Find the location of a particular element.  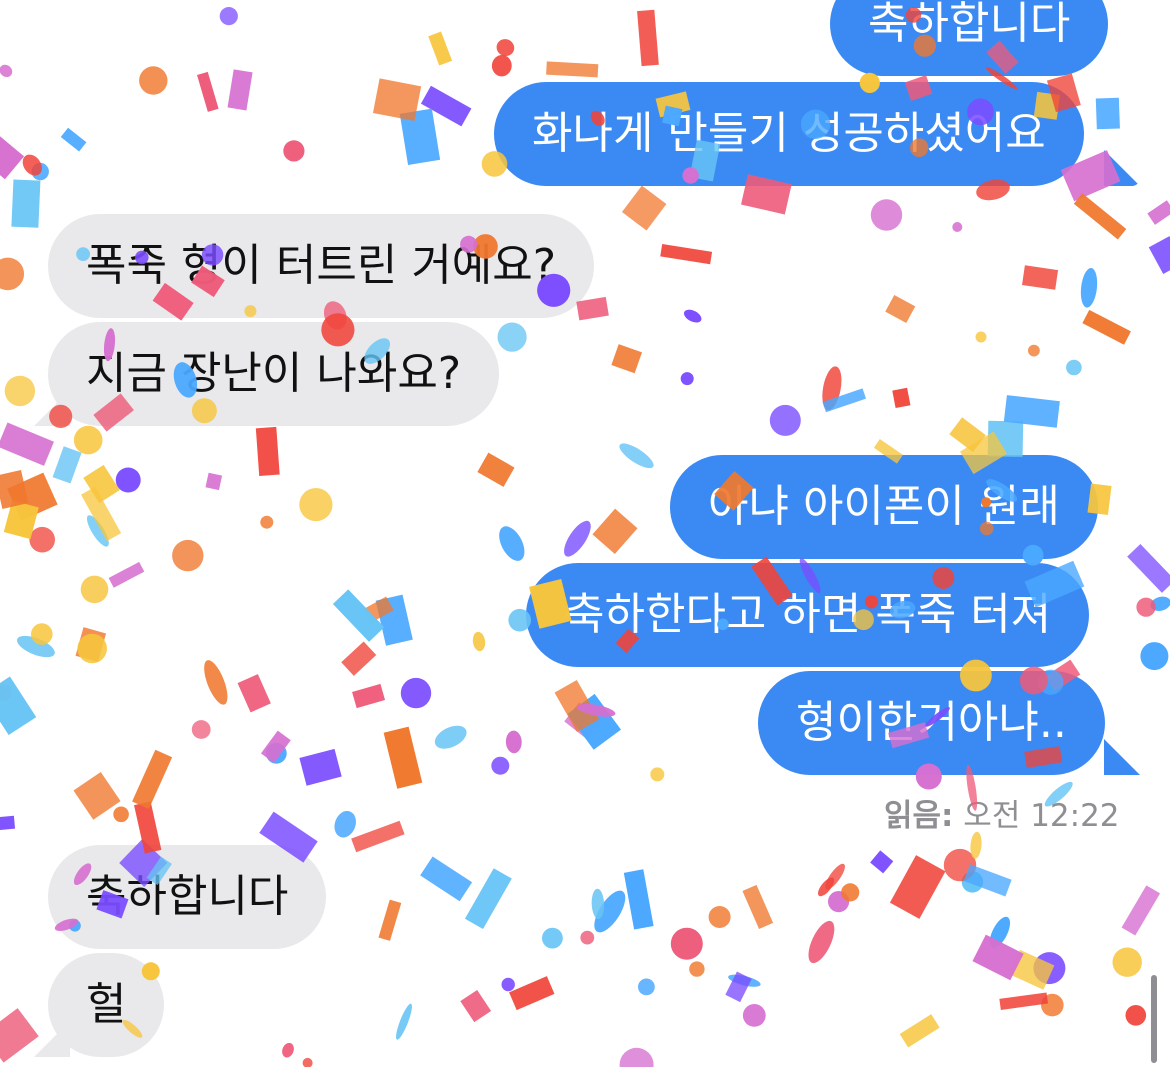

read-receipt-time: 오전 12:22 is located at coordinates (1041, 816).